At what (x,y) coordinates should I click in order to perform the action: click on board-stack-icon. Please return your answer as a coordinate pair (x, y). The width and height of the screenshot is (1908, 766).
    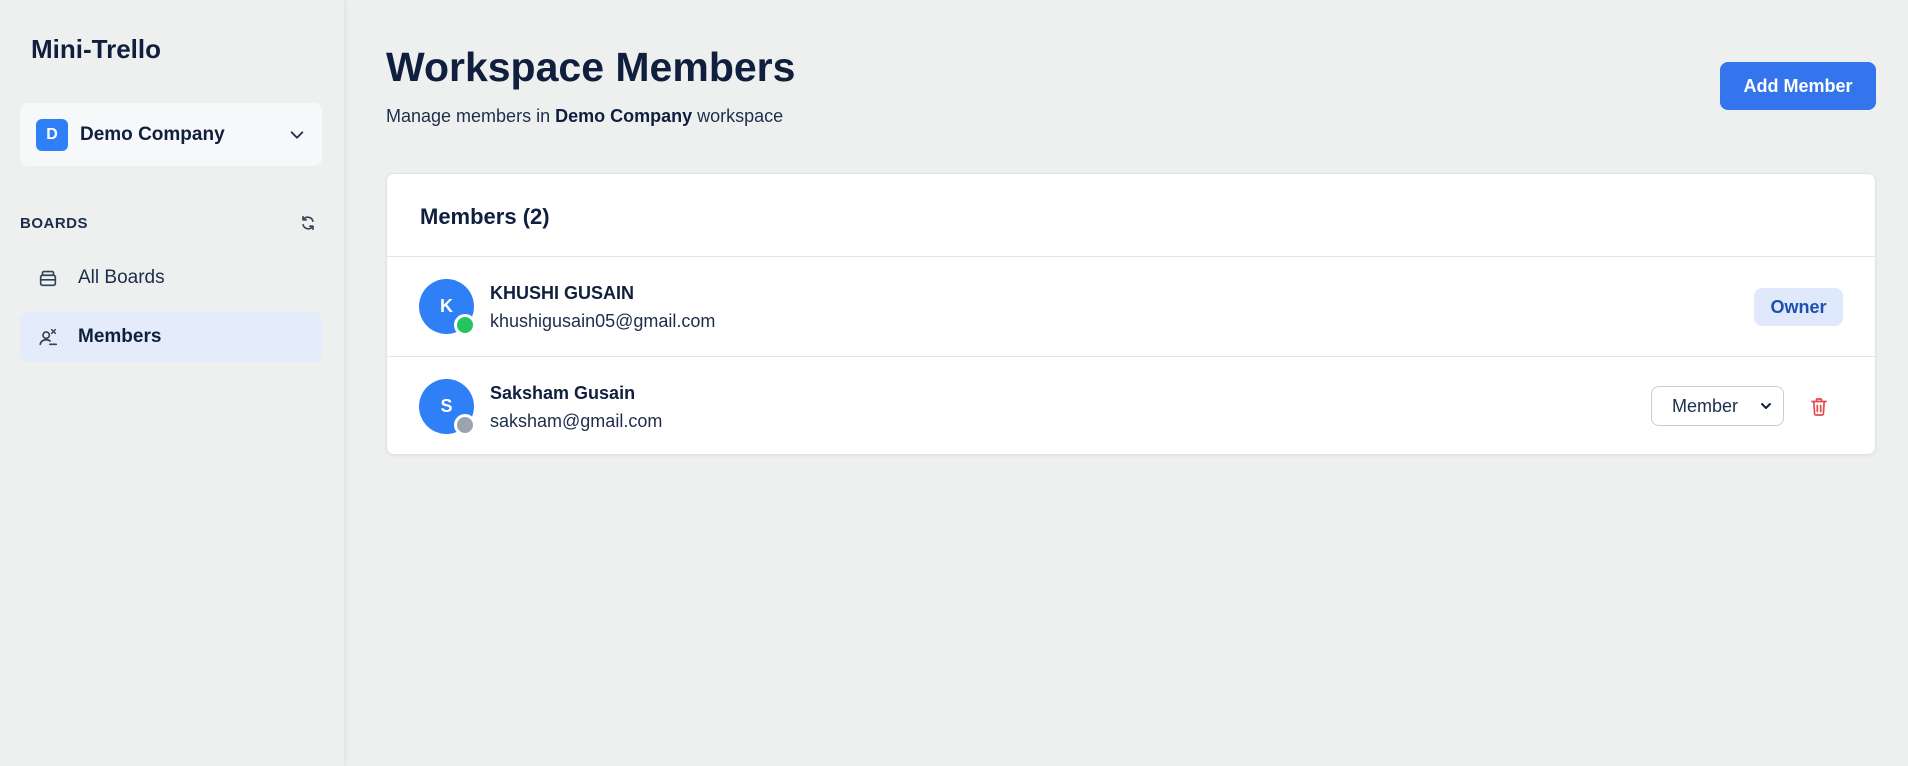
    Looking at the image, I should click on (48, 278).